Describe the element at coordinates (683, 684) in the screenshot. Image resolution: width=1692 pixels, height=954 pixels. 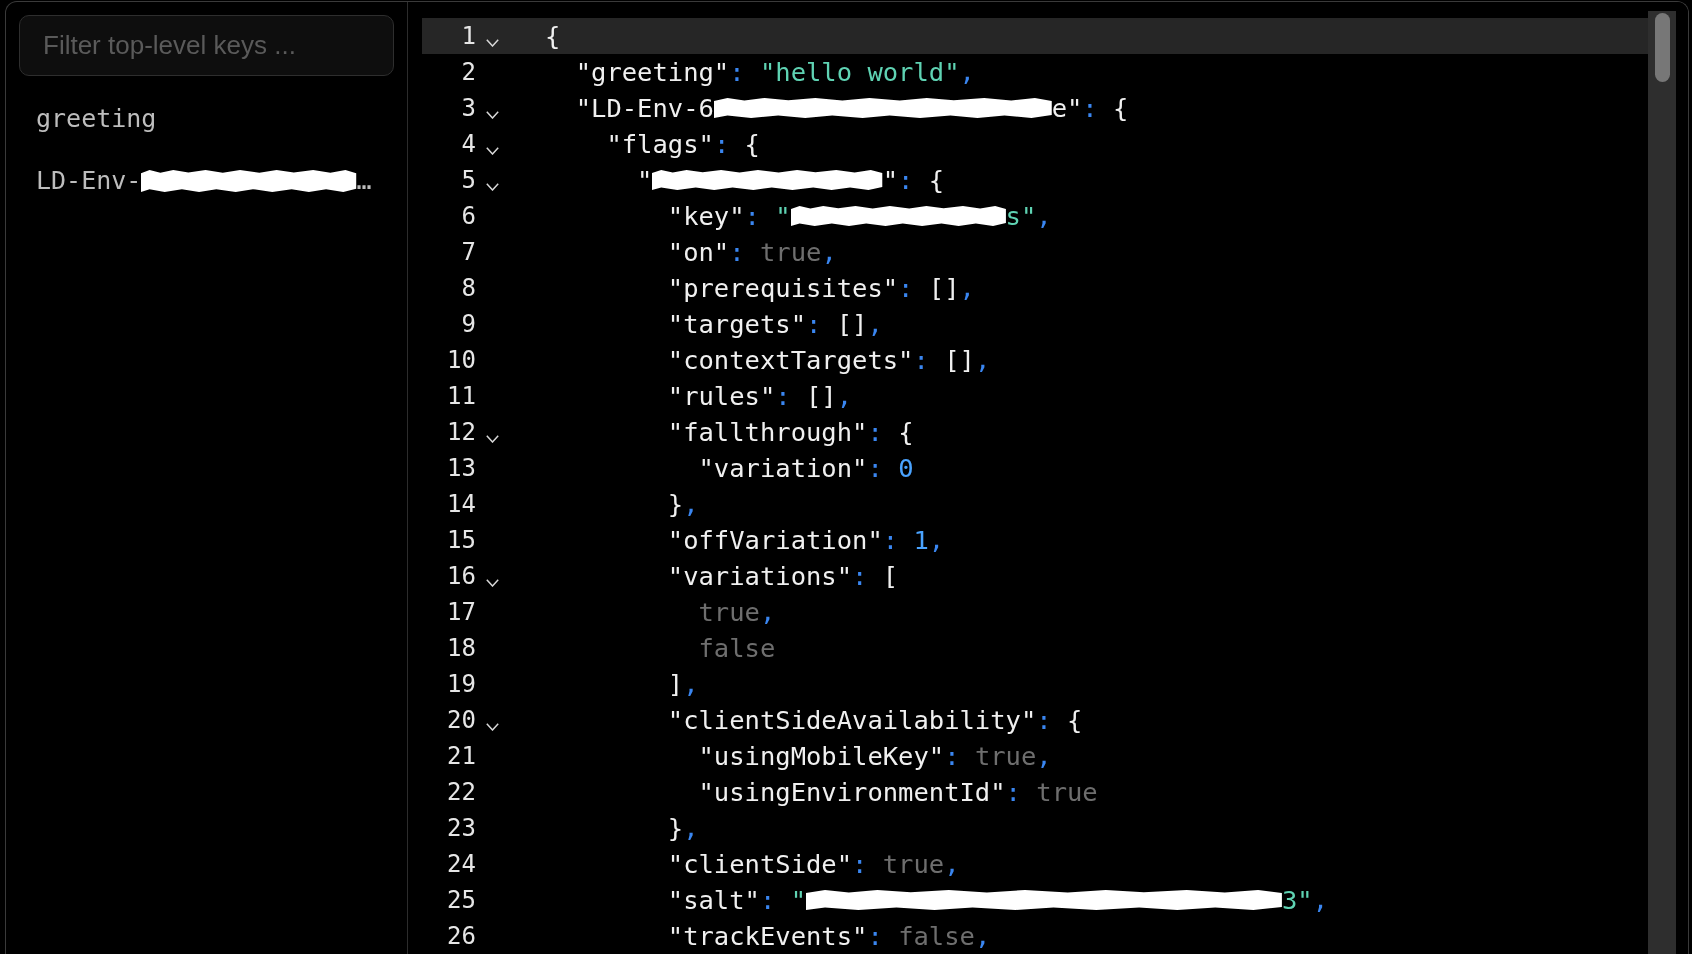
I see `code-line: ],` at that location.